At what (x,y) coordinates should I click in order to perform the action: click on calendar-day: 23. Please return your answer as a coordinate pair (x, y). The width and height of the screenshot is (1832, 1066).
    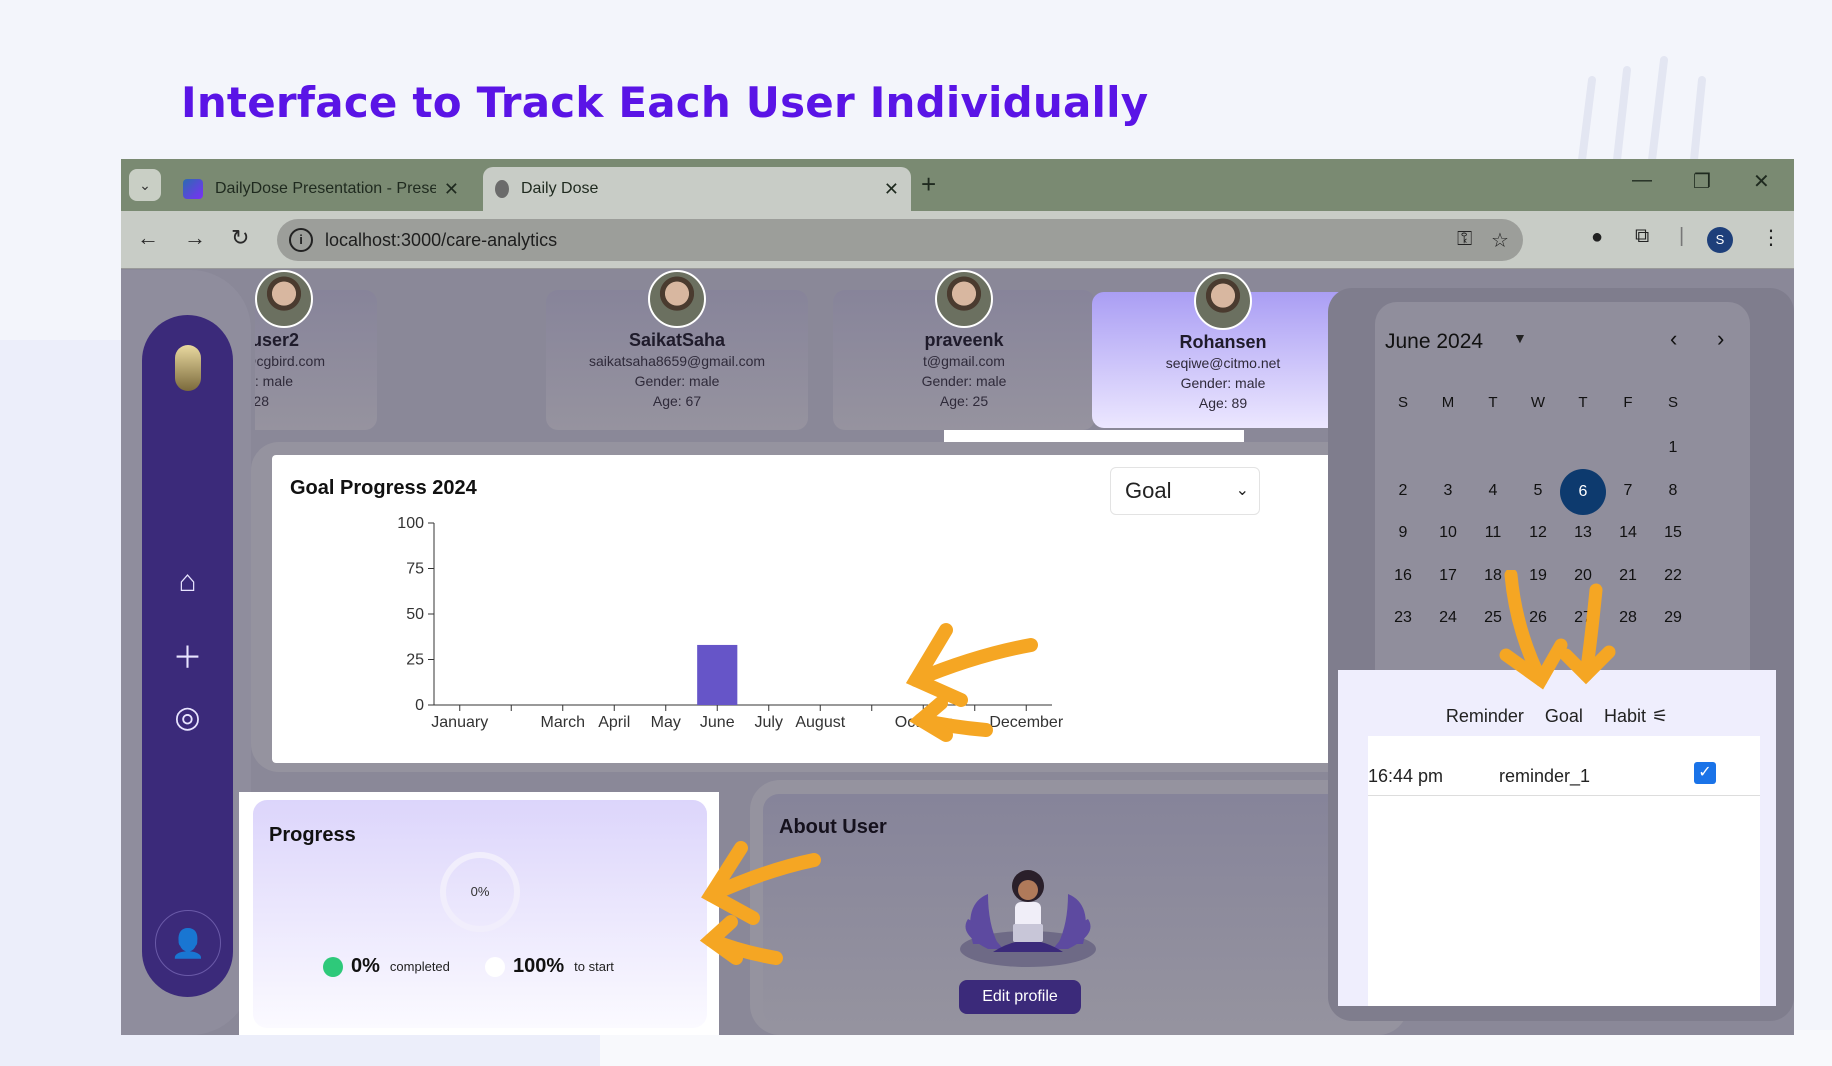
    Looking at the image, I should click on (1403, 618).